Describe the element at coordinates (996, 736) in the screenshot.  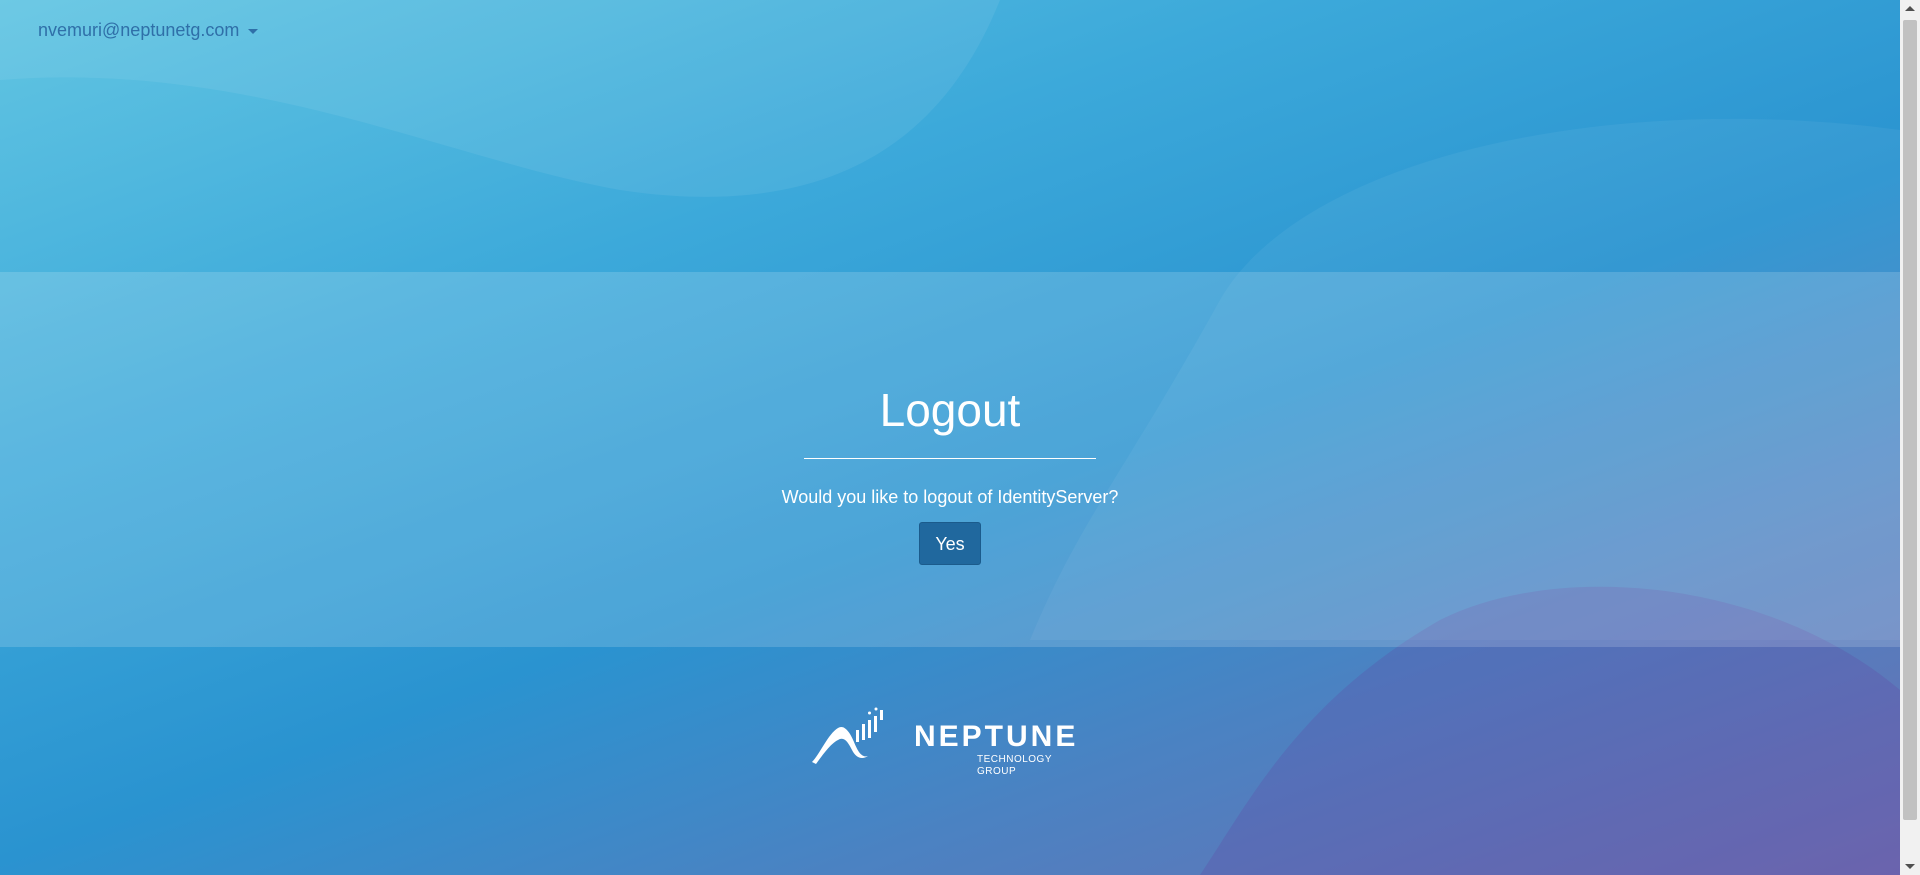
I see `logo-wordmark: NEPTUNE` at that location.